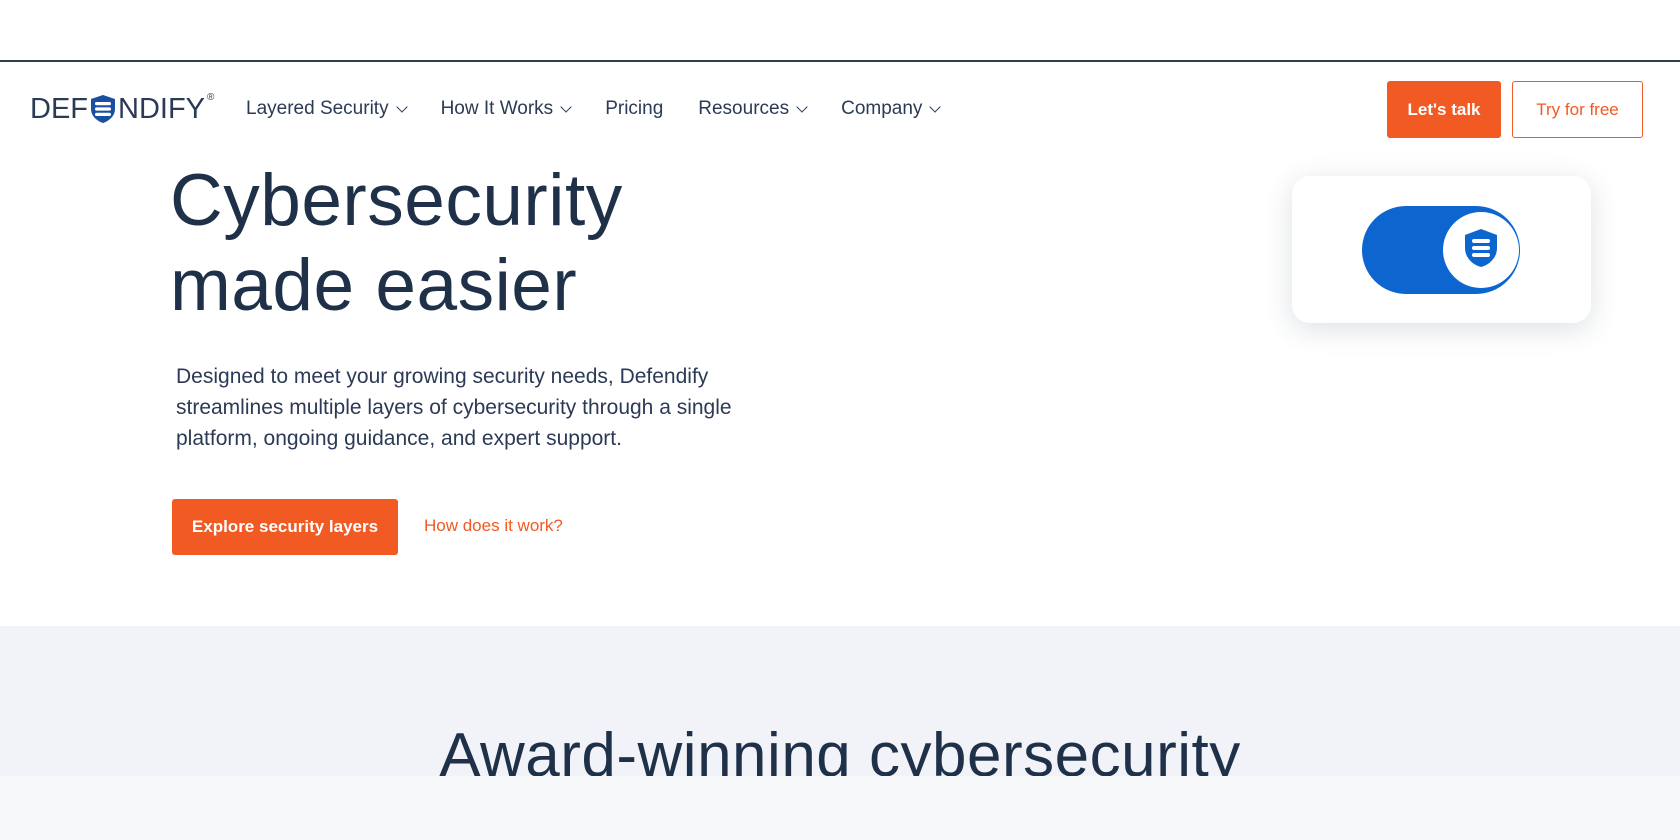 The image size is (1680, 840). I want to click on top-margin, so click(840, 30).